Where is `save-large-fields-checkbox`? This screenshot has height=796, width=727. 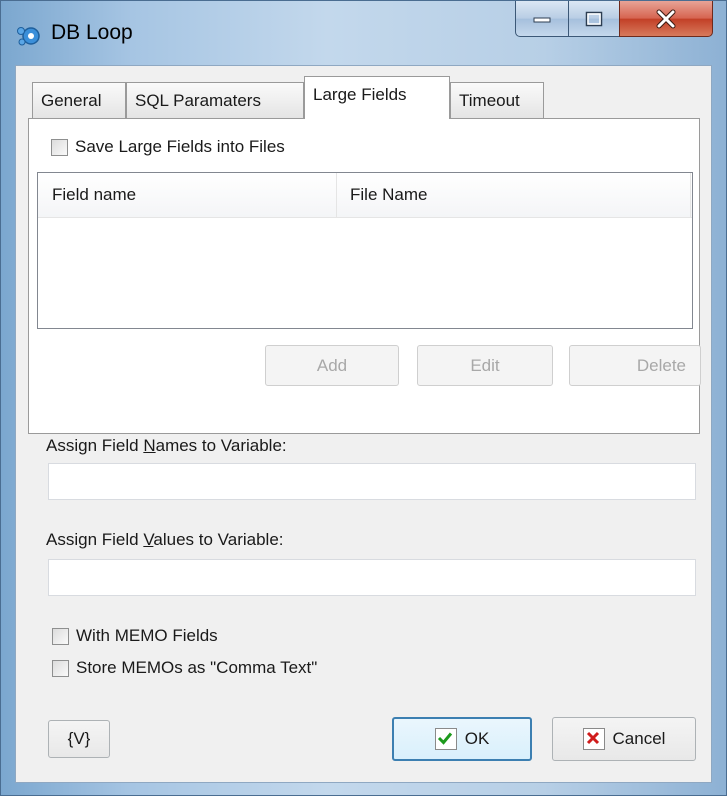 save-large-fields-checkbox is located at coordinates (59, 147).